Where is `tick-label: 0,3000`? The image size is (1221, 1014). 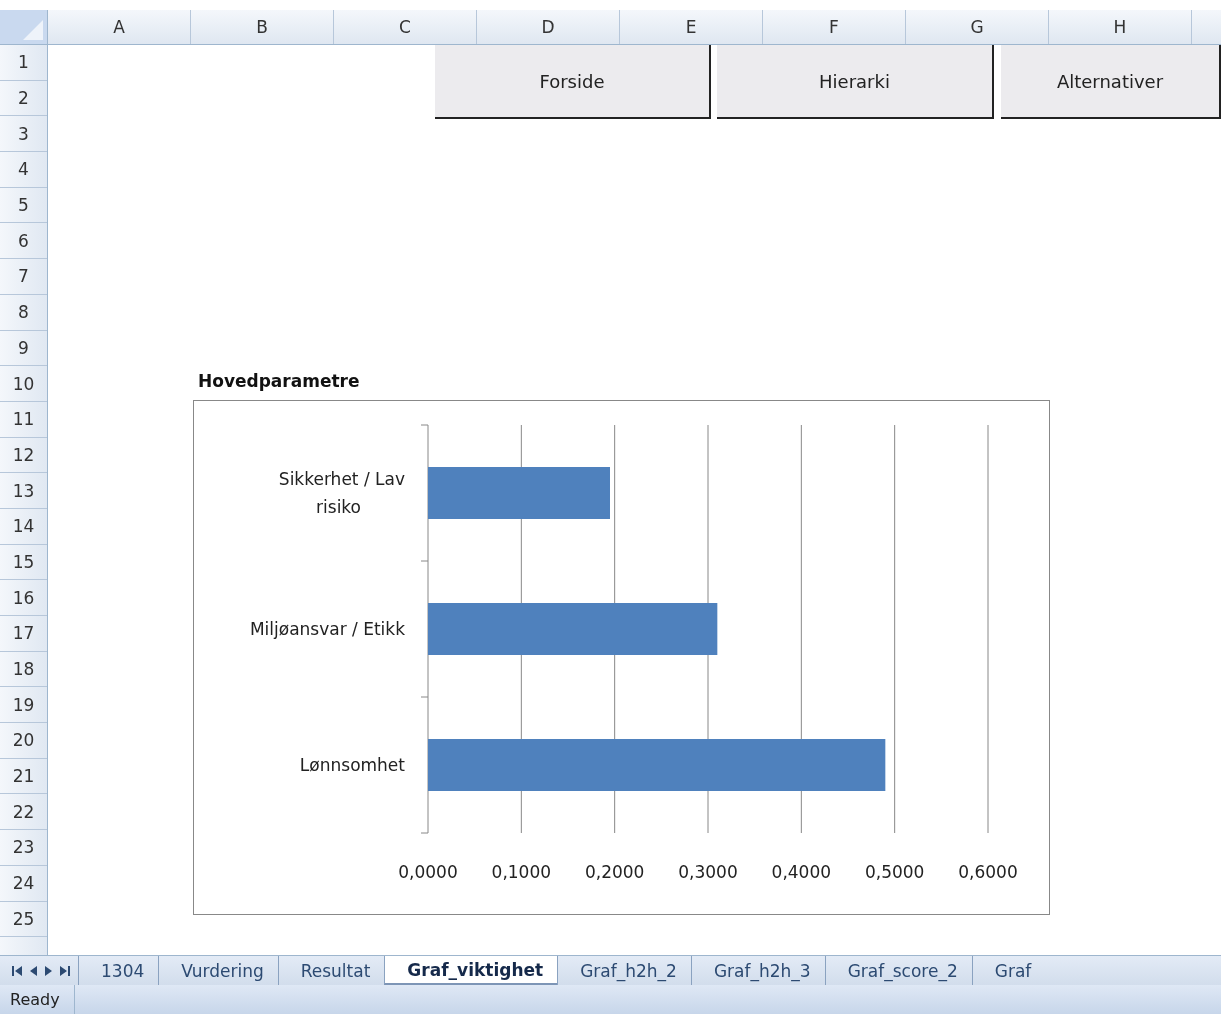
tick-label: 0,3000 is located at coordinates (708, 872).